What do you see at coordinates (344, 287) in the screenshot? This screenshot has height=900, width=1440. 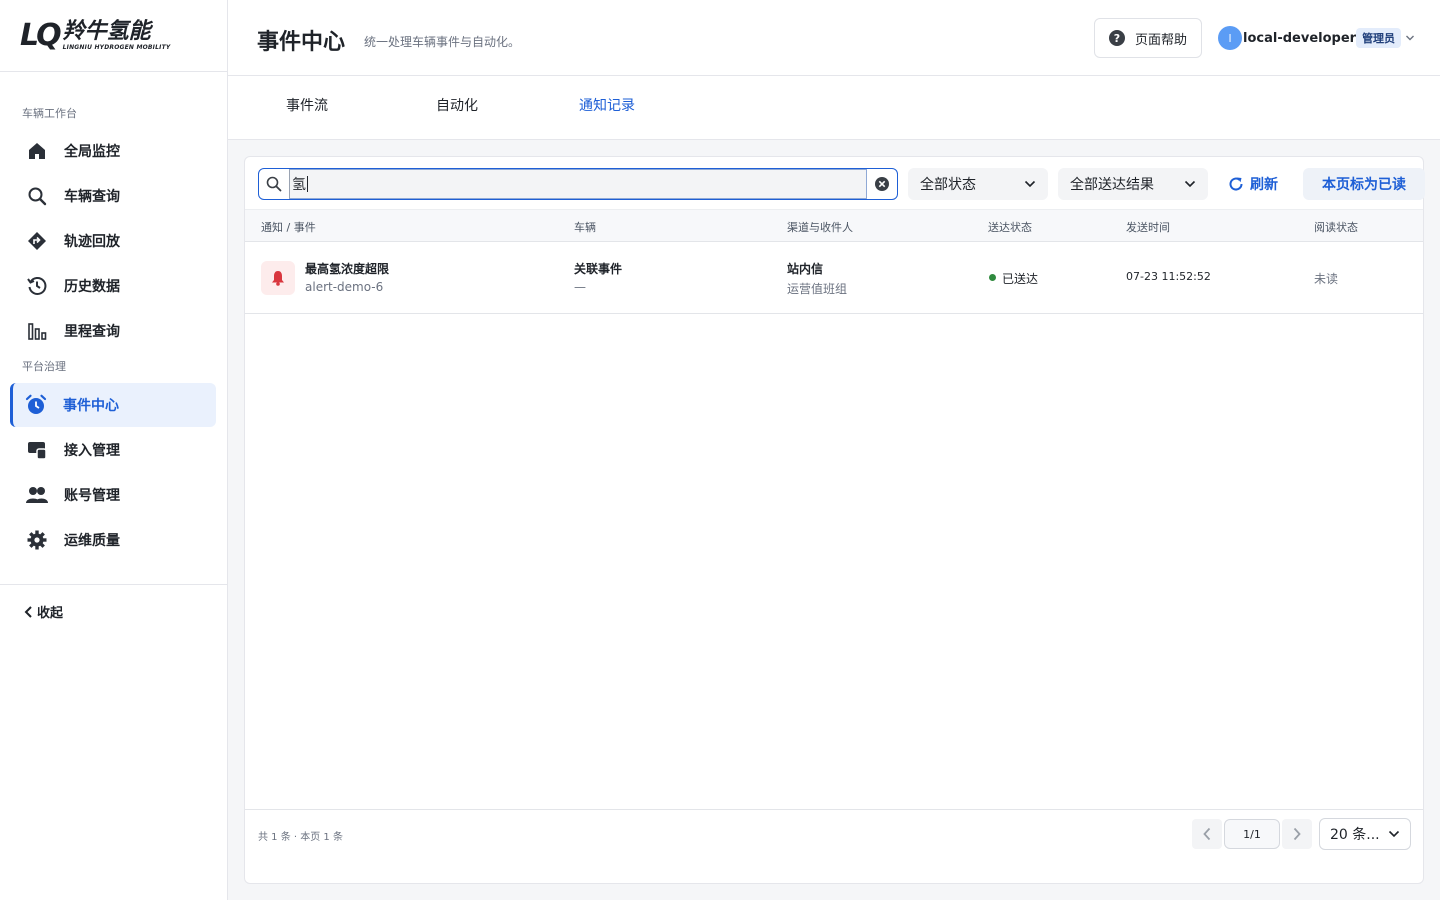 I see `event-id: alert-demo-6` at bounding box center [344, 287].